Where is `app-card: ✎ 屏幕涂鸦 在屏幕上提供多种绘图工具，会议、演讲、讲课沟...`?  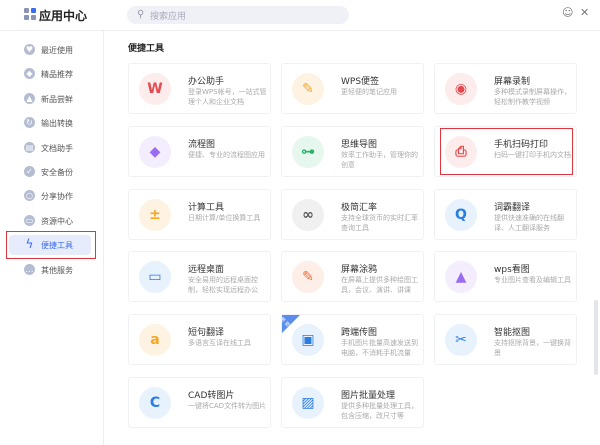 app-card: ✎ 屏幕涂鸦 在屏幕上提供多种绘图工具，会议、演讲、讲课沟... is located at coordinates (352, 277).